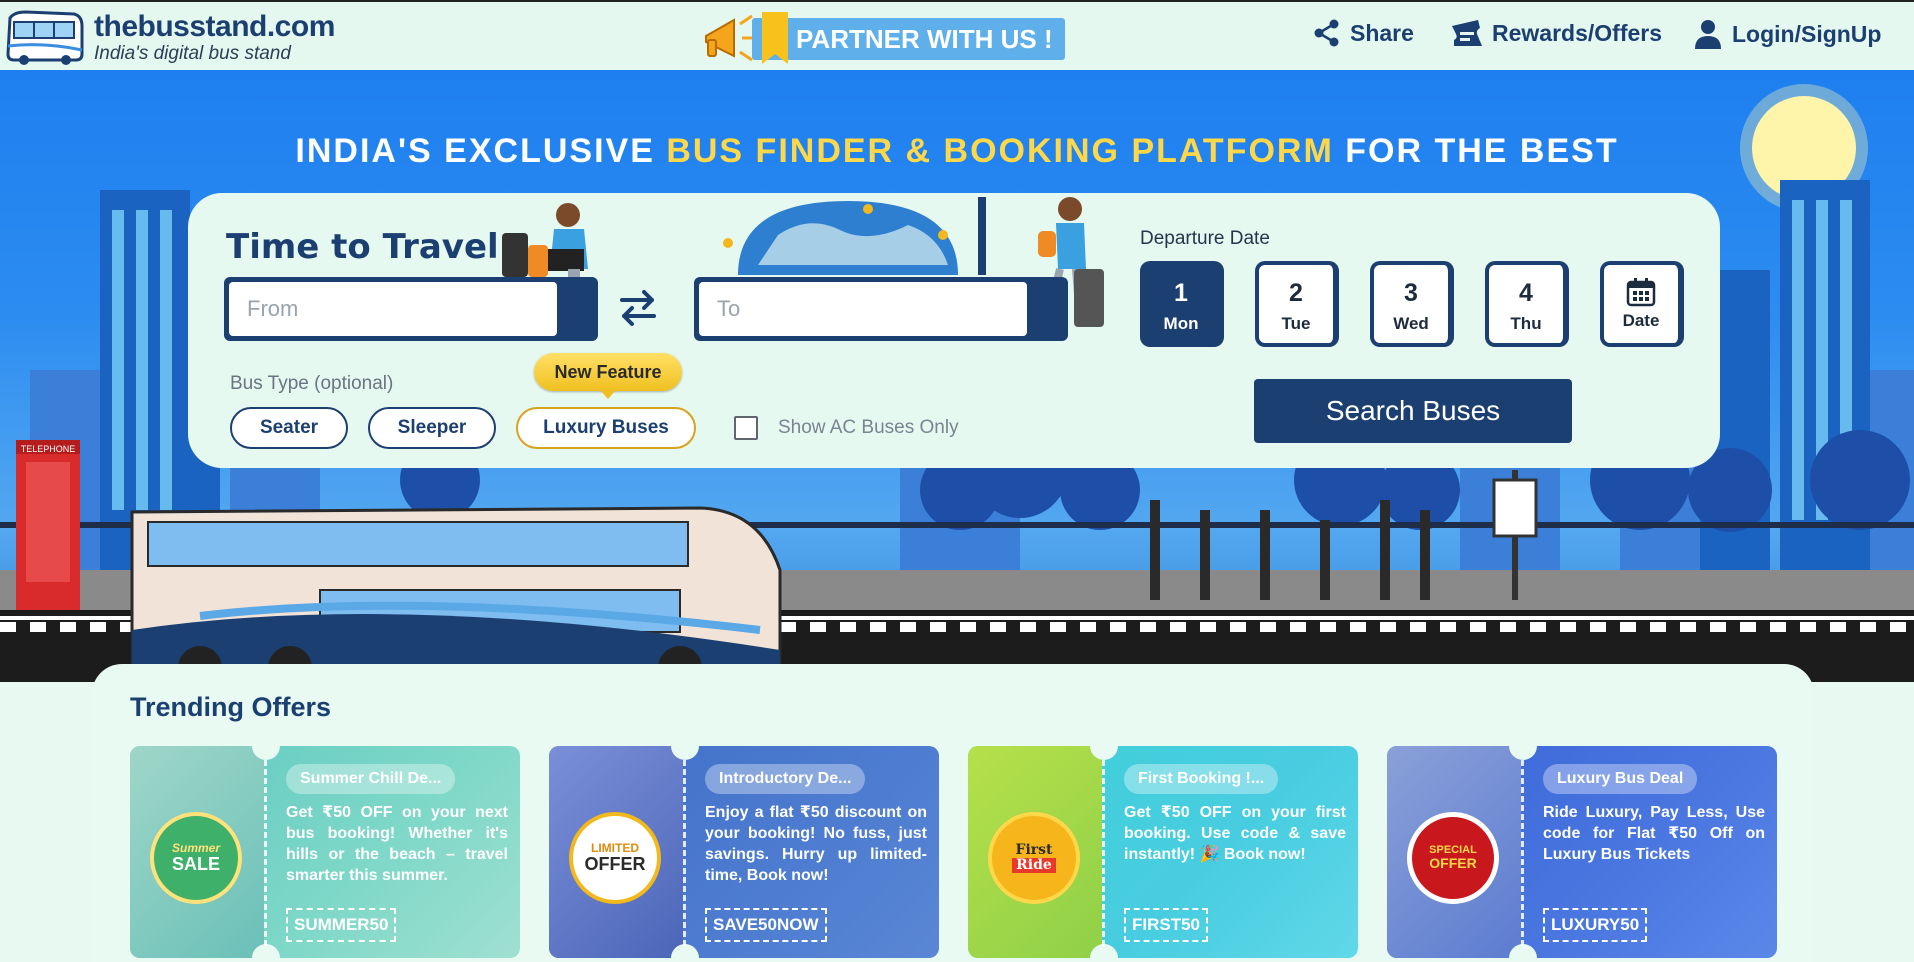 The width and height of the screenshot is (1914, 962). Describe the element at coordinates (1641, 320) in the screenshot. I see `date-picker-label: Date` at that location.